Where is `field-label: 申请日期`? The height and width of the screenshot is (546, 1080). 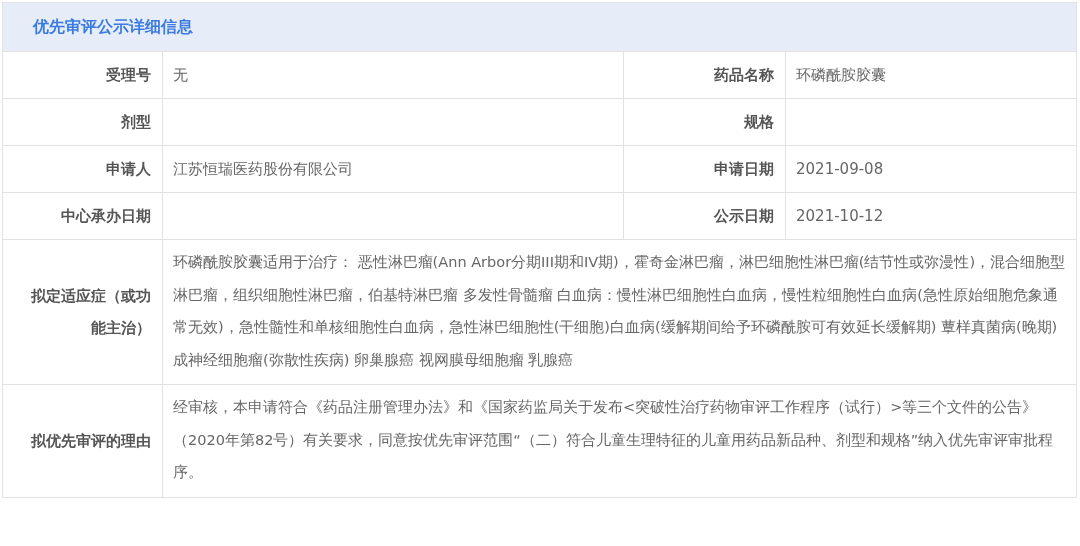 field-label: 申请日期 is located at coordinates (705, 169).